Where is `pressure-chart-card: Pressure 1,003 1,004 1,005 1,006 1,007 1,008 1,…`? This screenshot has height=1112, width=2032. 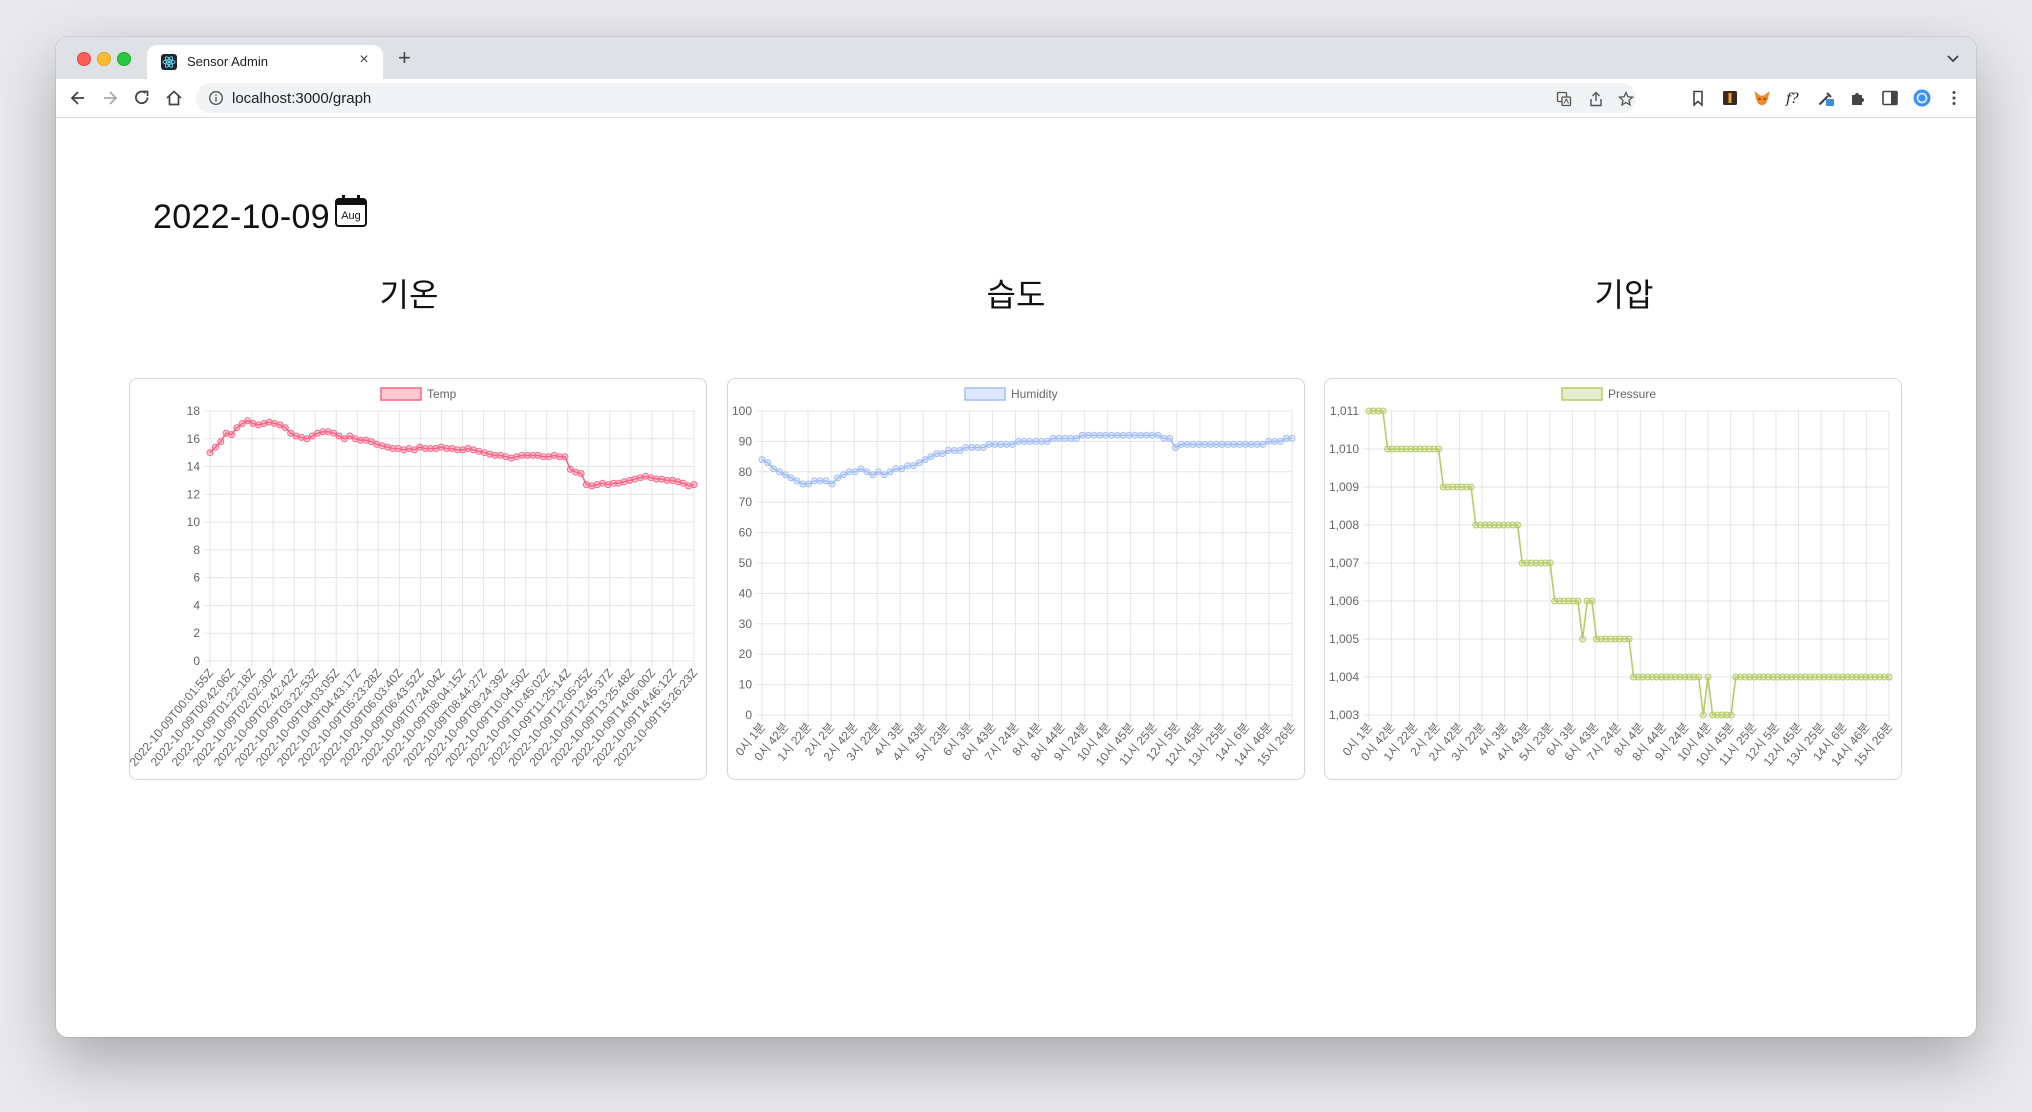
pressure-chart-card: Pressure 1,003 1,004 1,005 1,006 1,007 1,008 1,… is located at coordinates (1613, 579).